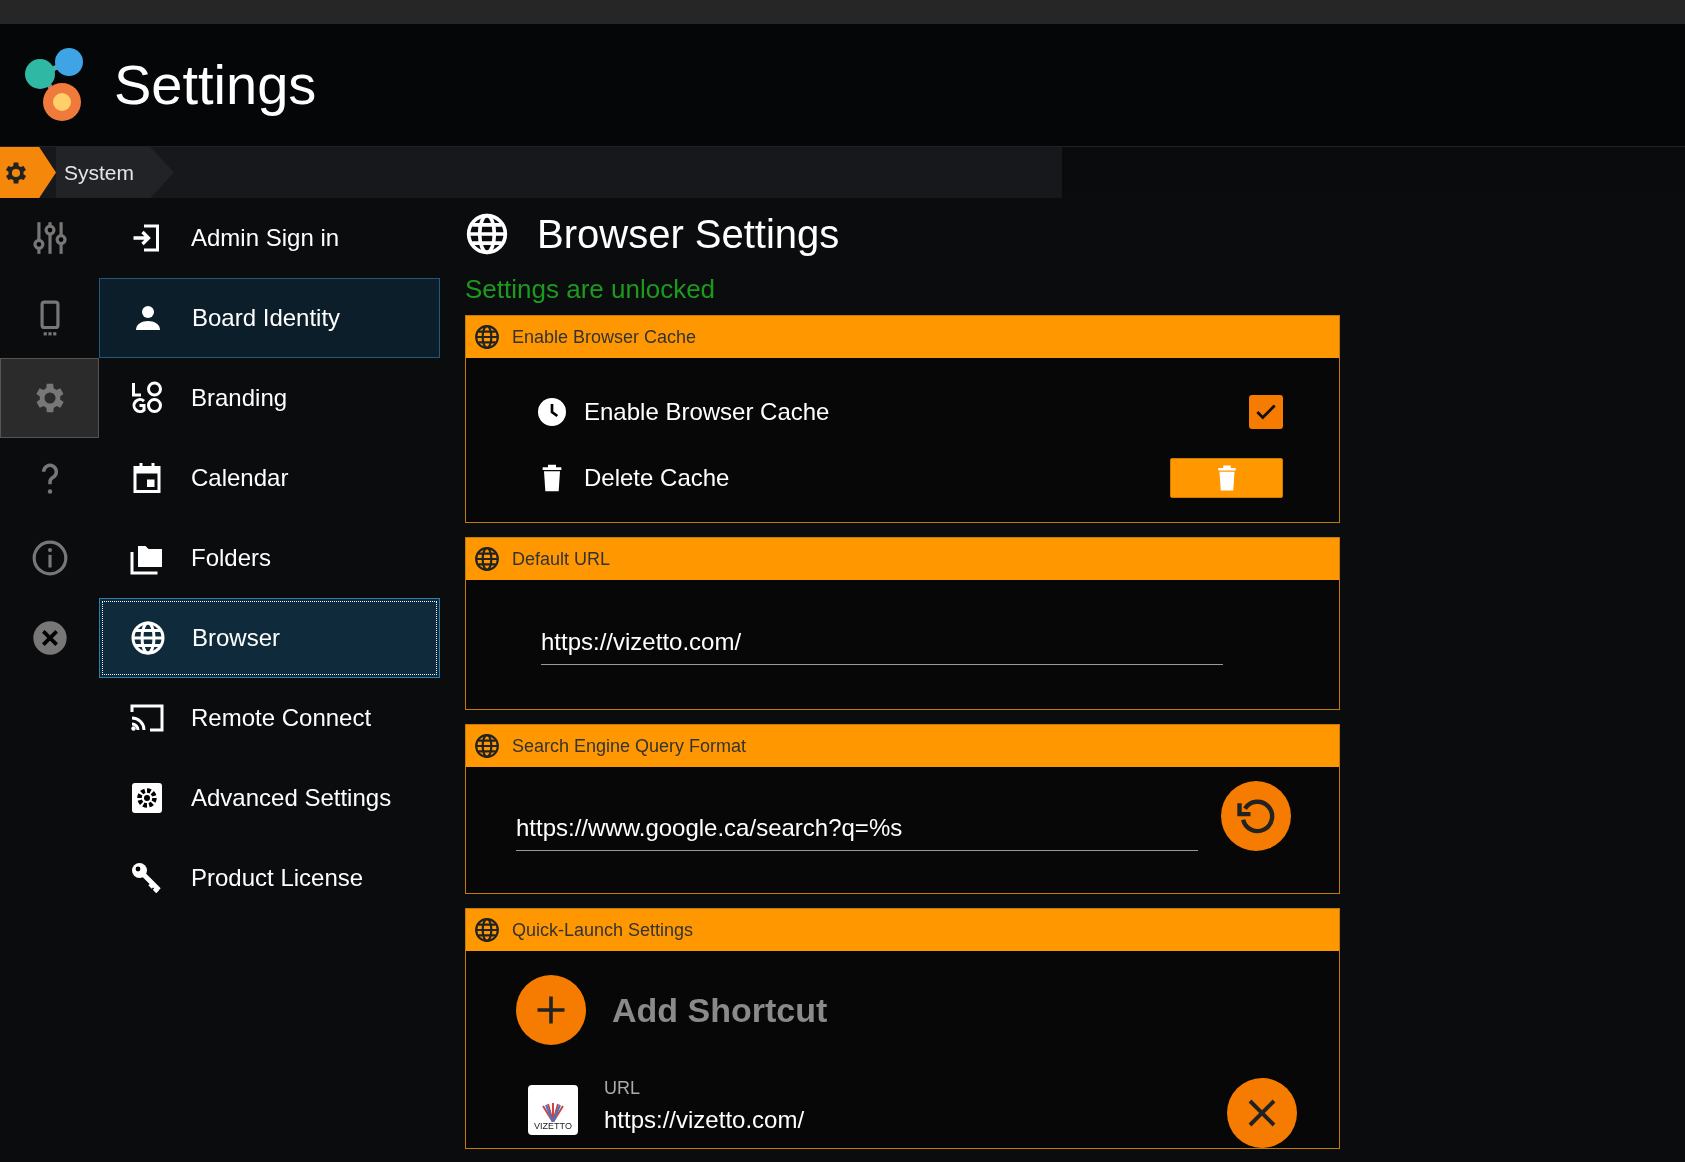 This screenshot has height=1162, width=1685. I want to click on query-field: https://www.google.ca/search?q=%s, so click(857, 830).